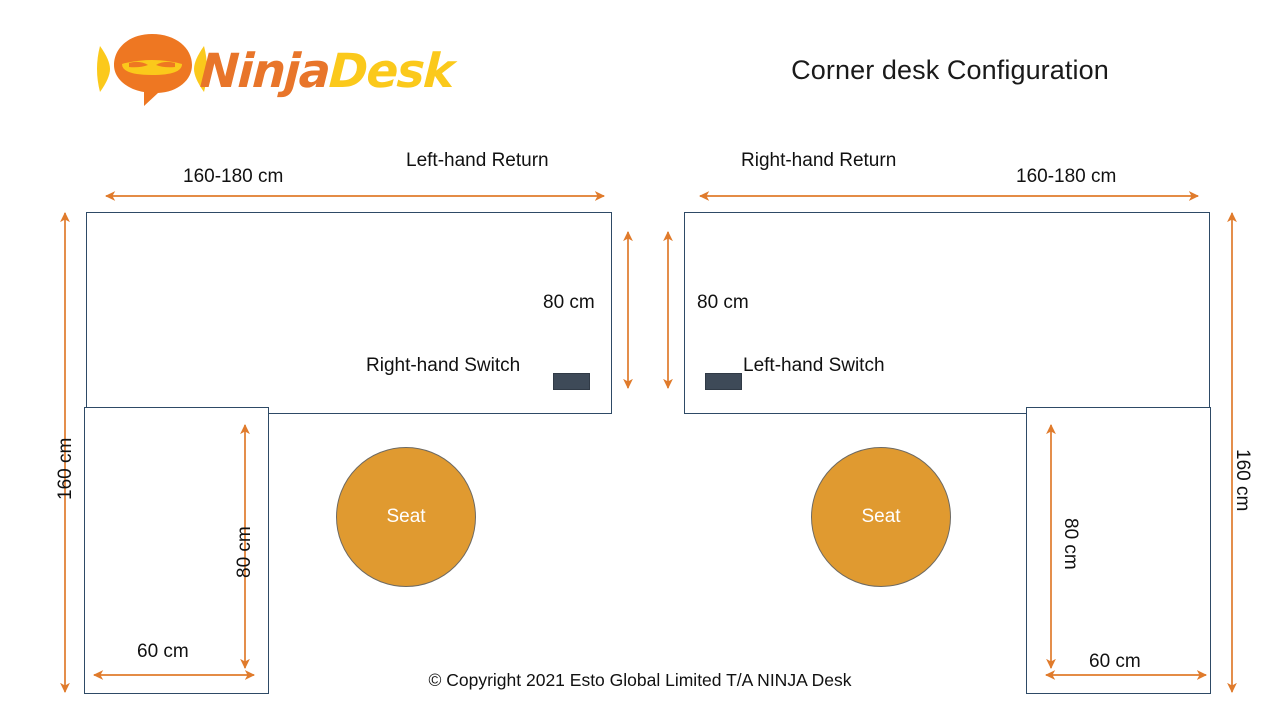 The width and height of the screenshot is (1280, 720). Describe the element at coordinates (947, 313) in the screenshot. I see `right-desk-main-top` at that location.